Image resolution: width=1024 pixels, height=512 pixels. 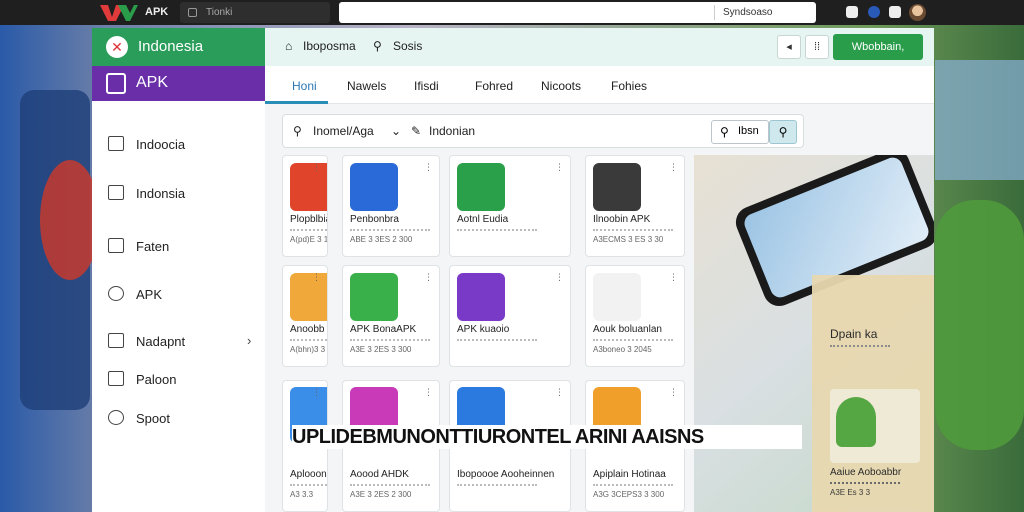 I want to click on android-app-icon, so click(x=875, y=426).